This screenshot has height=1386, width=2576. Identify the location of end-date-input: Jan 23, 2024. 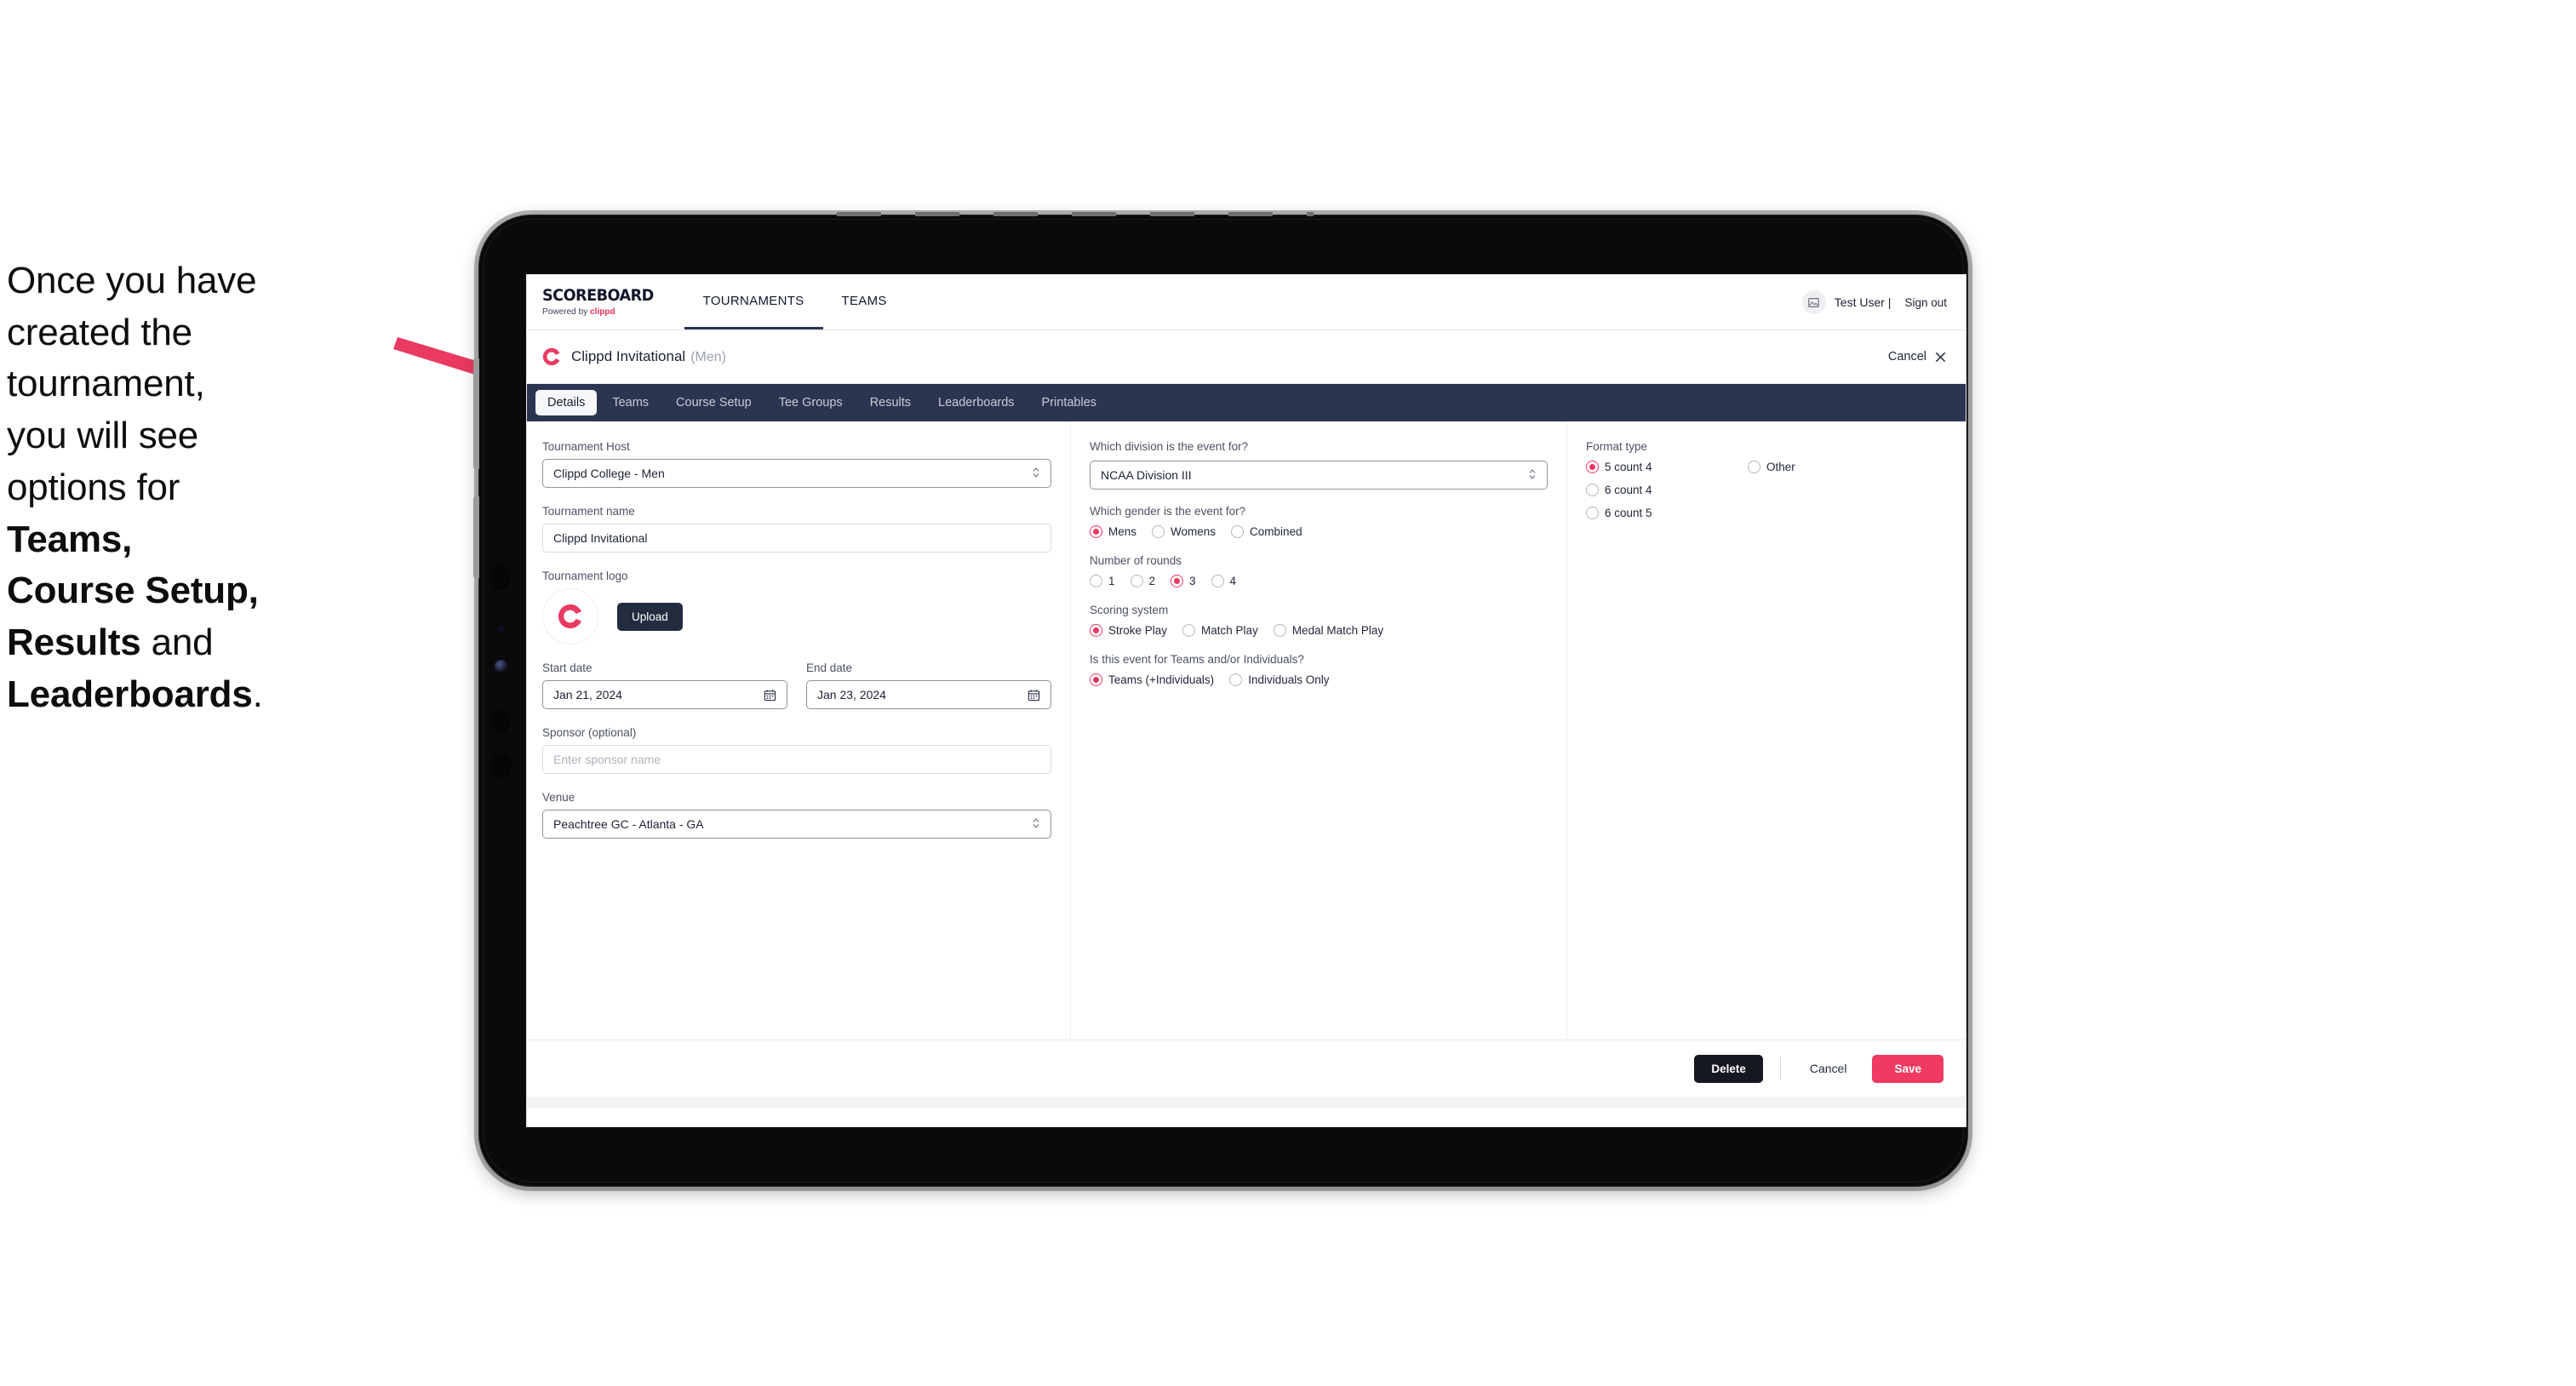
(928, 694).